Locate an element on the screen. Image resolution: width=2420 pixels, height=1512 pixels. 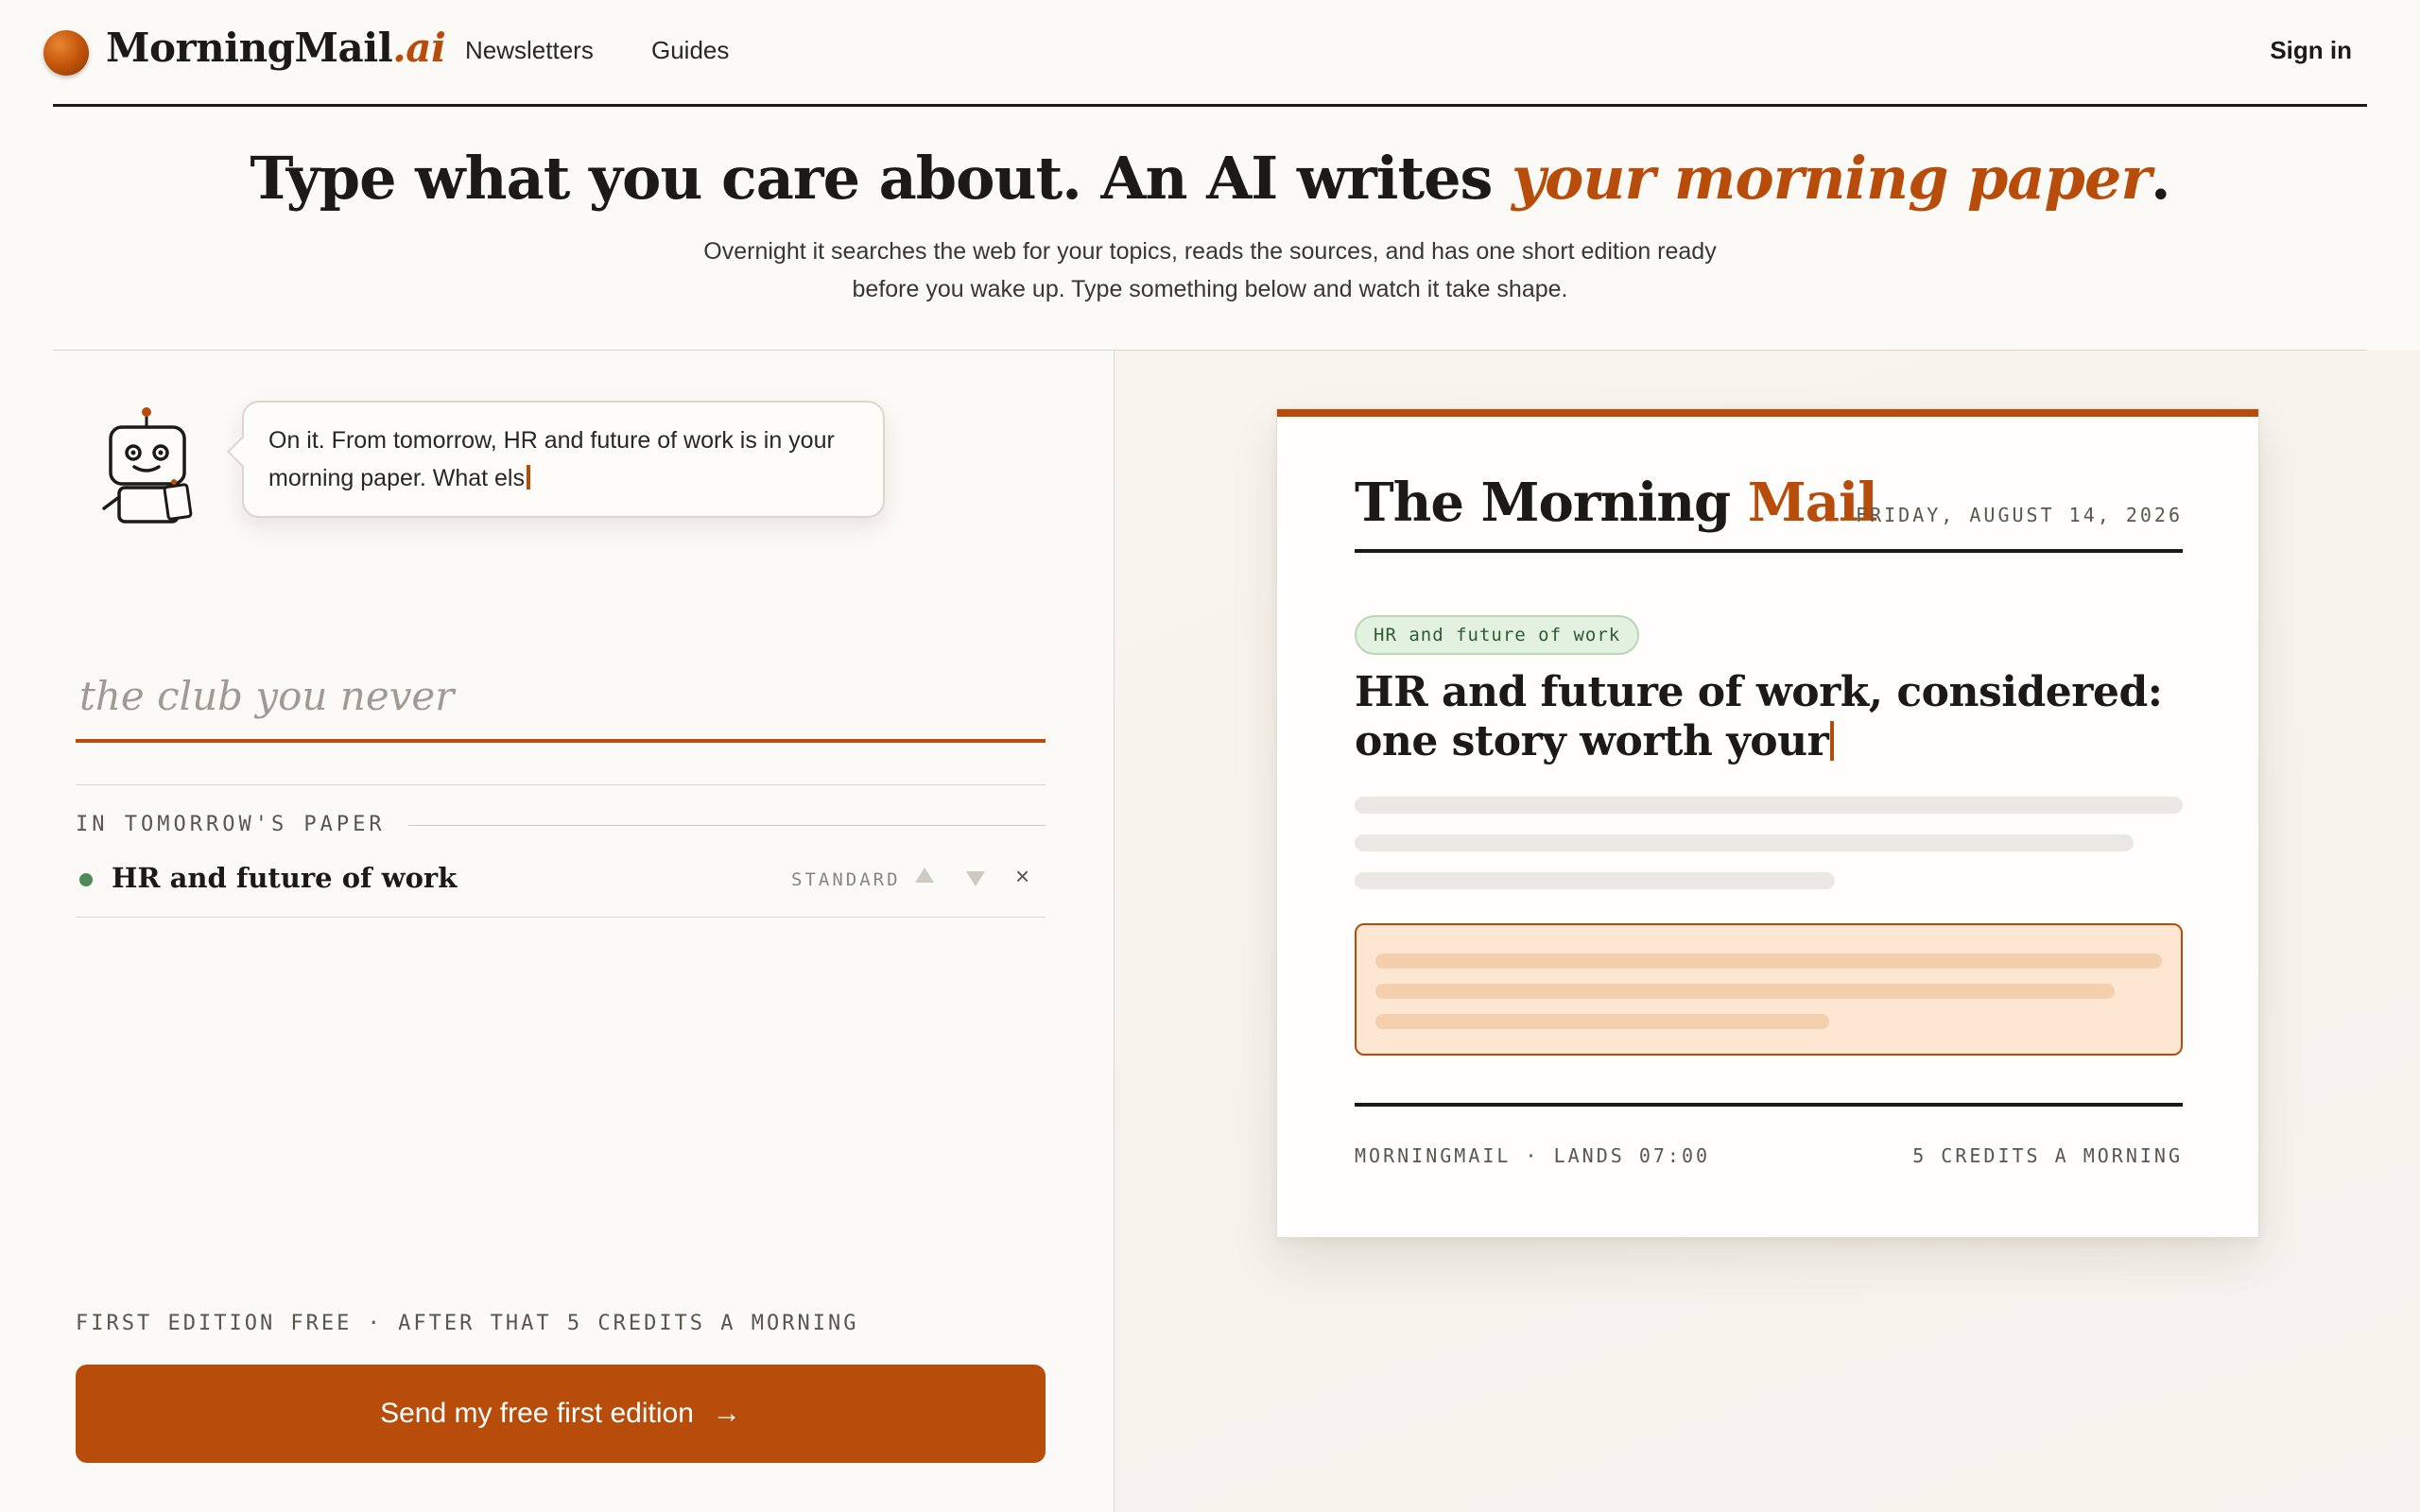
nav-newsletters: Newsletters is located at coordinates (529, 50).